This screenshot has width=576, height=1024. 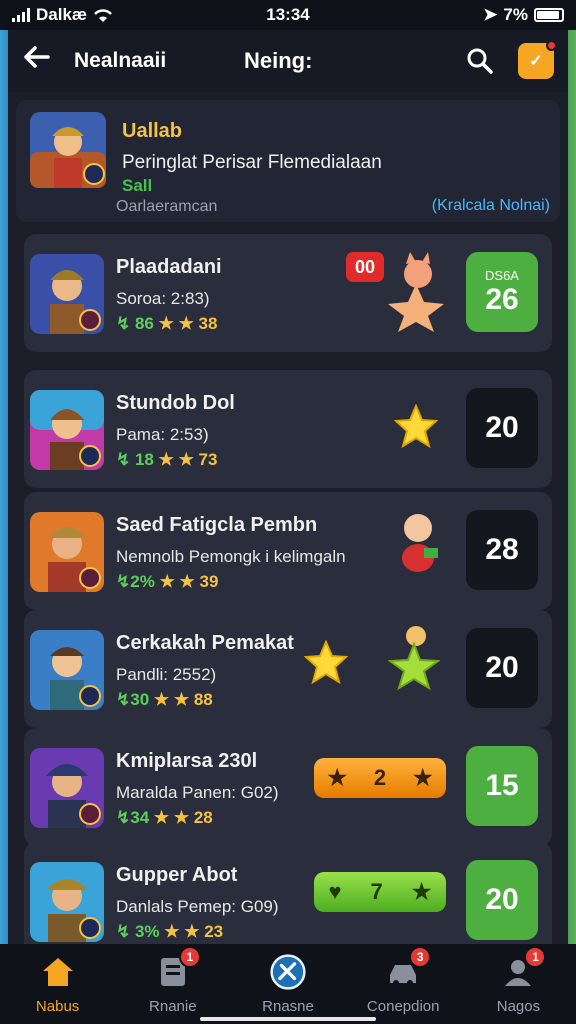 I want to click on featured-meta: Oarlaeramcan, so click(x=167, y=206).